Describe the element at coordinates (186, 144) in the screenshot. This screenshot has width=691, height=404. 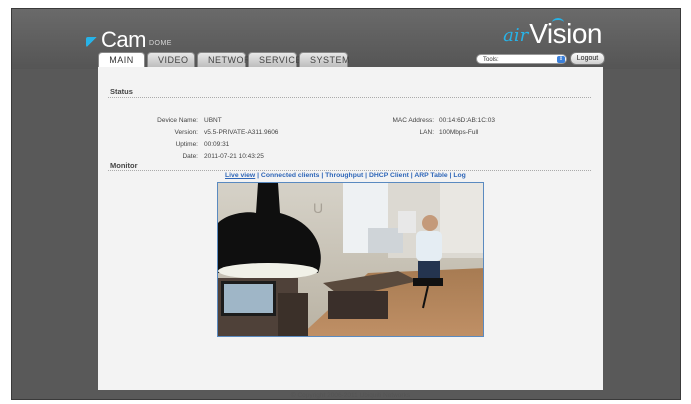
I see `uptime-label: Uptime:` at that location.